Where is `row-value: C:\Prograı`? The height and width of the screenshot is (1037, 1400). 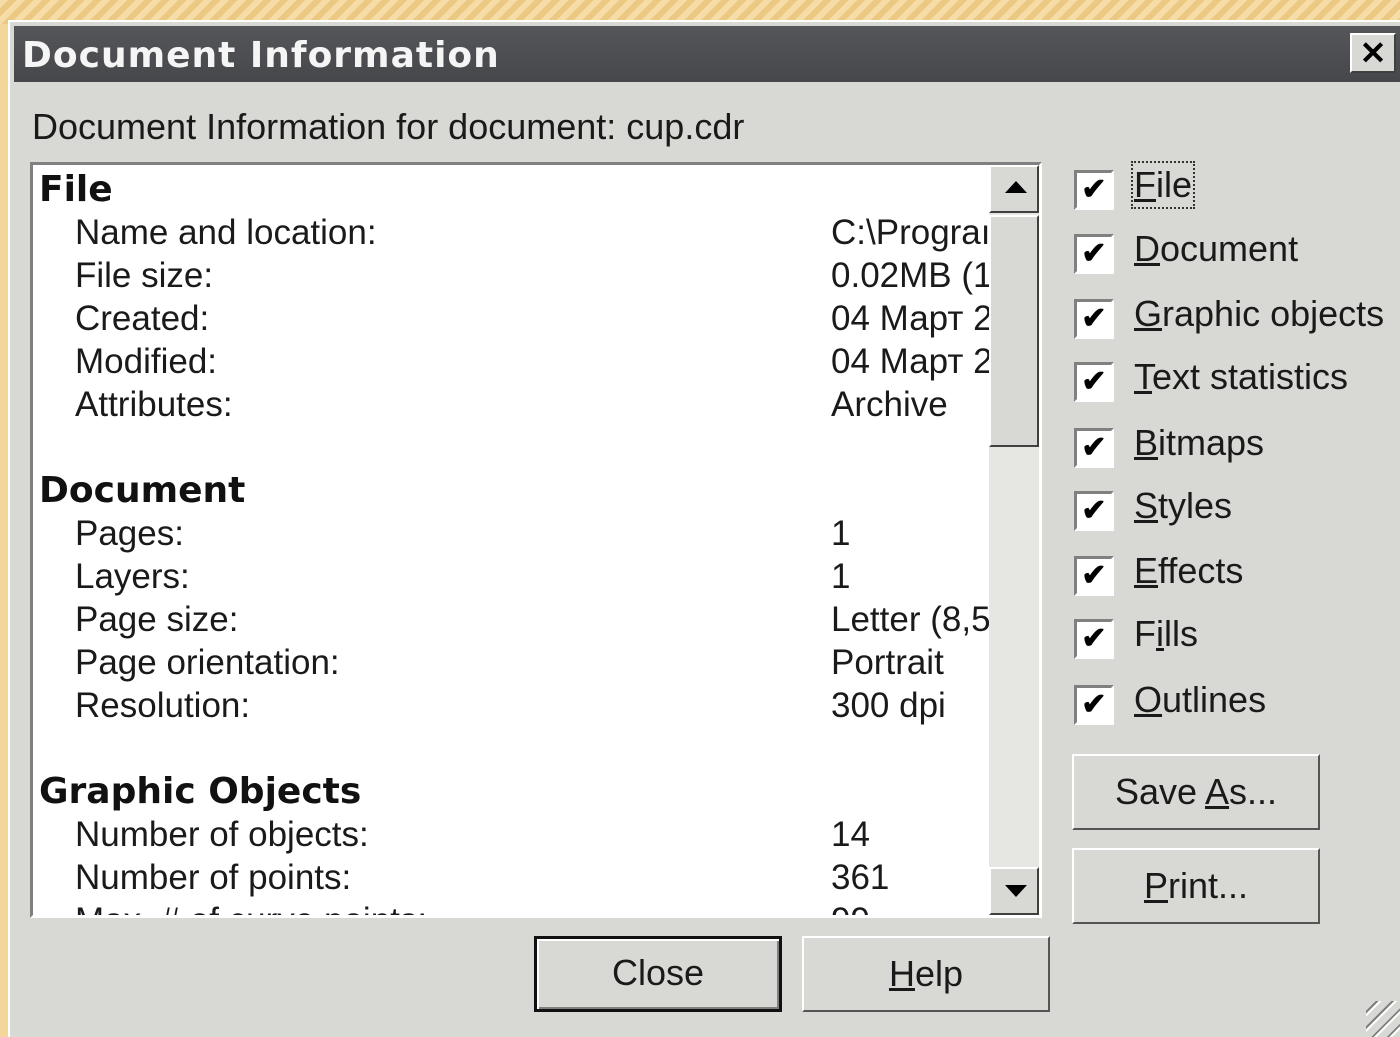
row-value: C:\Prograı is located at coordinates (911, 232).